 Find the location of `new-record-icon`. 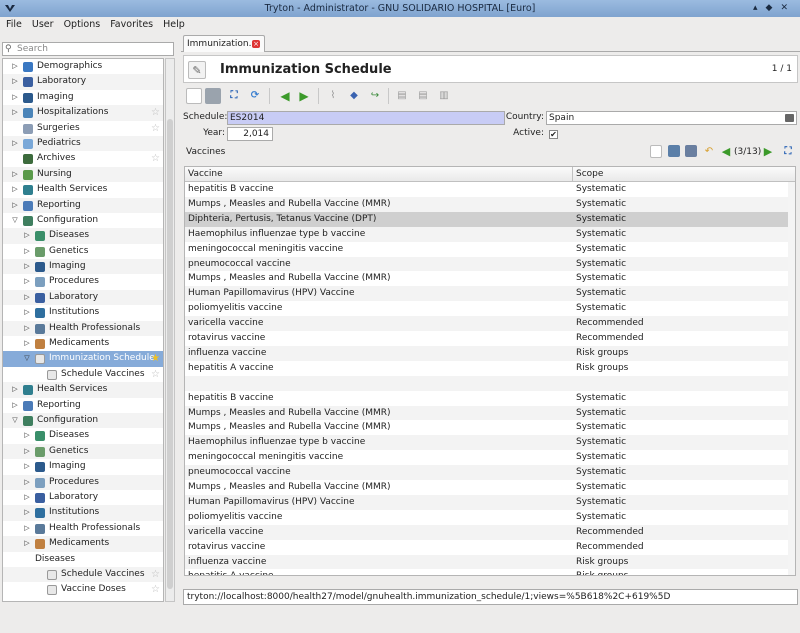

new-record-icon is located at coordinates (194, 96).